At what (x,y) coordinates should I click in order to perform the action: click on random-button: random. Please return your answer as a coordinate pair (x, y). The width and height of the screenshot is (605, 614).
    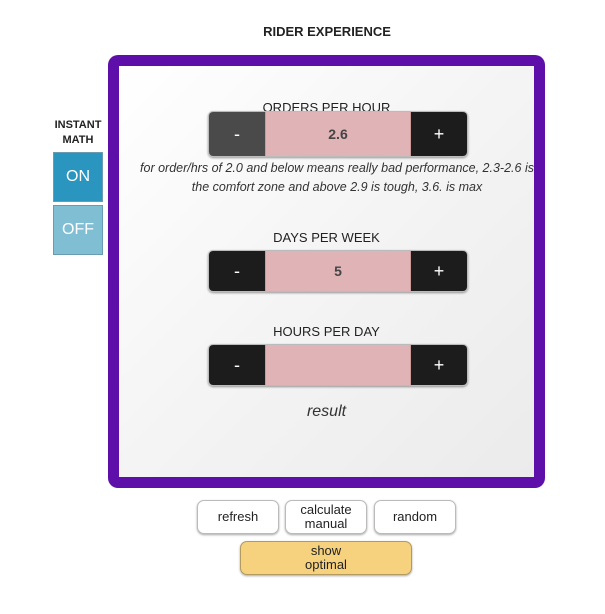
    Looking at the image, I should click on (415, 517).